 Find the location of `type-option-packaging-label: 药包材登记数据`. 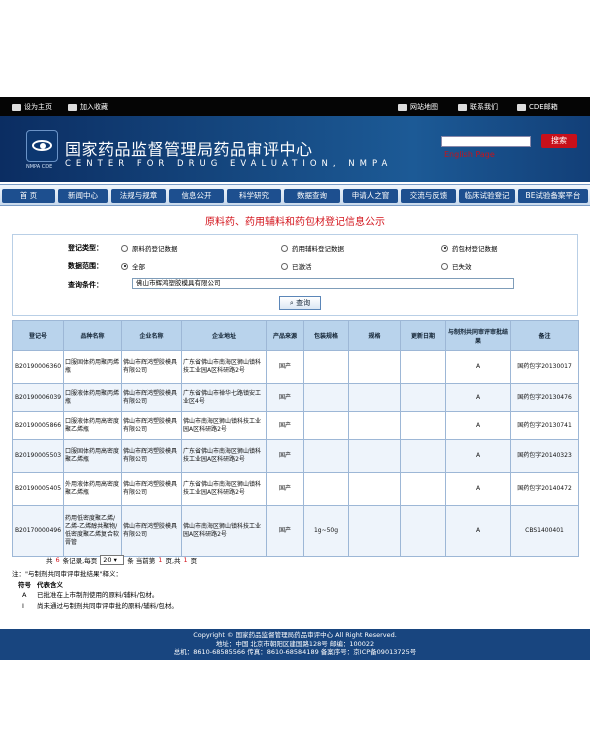

type-option-packaging-label: 药包材登记数据 is located at coordinates (475, 249).